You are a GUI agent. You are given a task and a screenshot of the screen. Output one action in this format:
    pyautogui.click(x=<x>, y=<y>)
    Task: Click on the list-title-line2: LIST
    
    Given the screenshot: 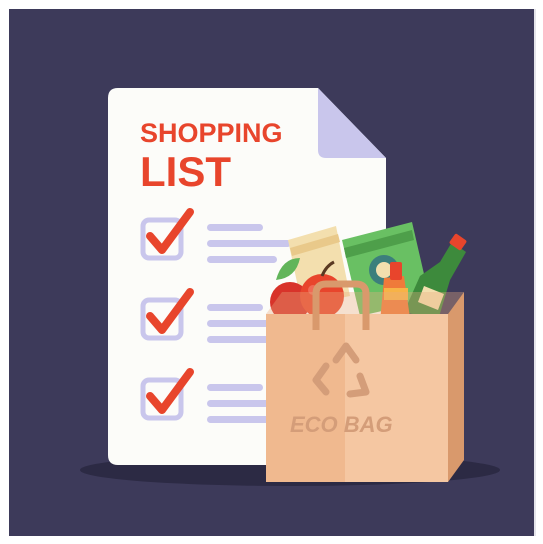 What is the action you would take?
    pyautogui.click(x=185, y=171)
    